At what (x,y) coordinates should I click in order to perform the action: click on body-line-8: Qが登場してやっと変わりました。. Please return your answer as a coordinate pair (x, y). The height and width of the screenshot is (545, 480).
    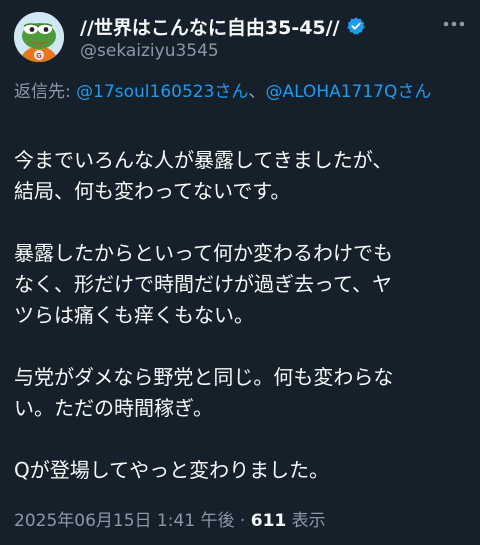
    Looking at the image, I should click on (172, 470).